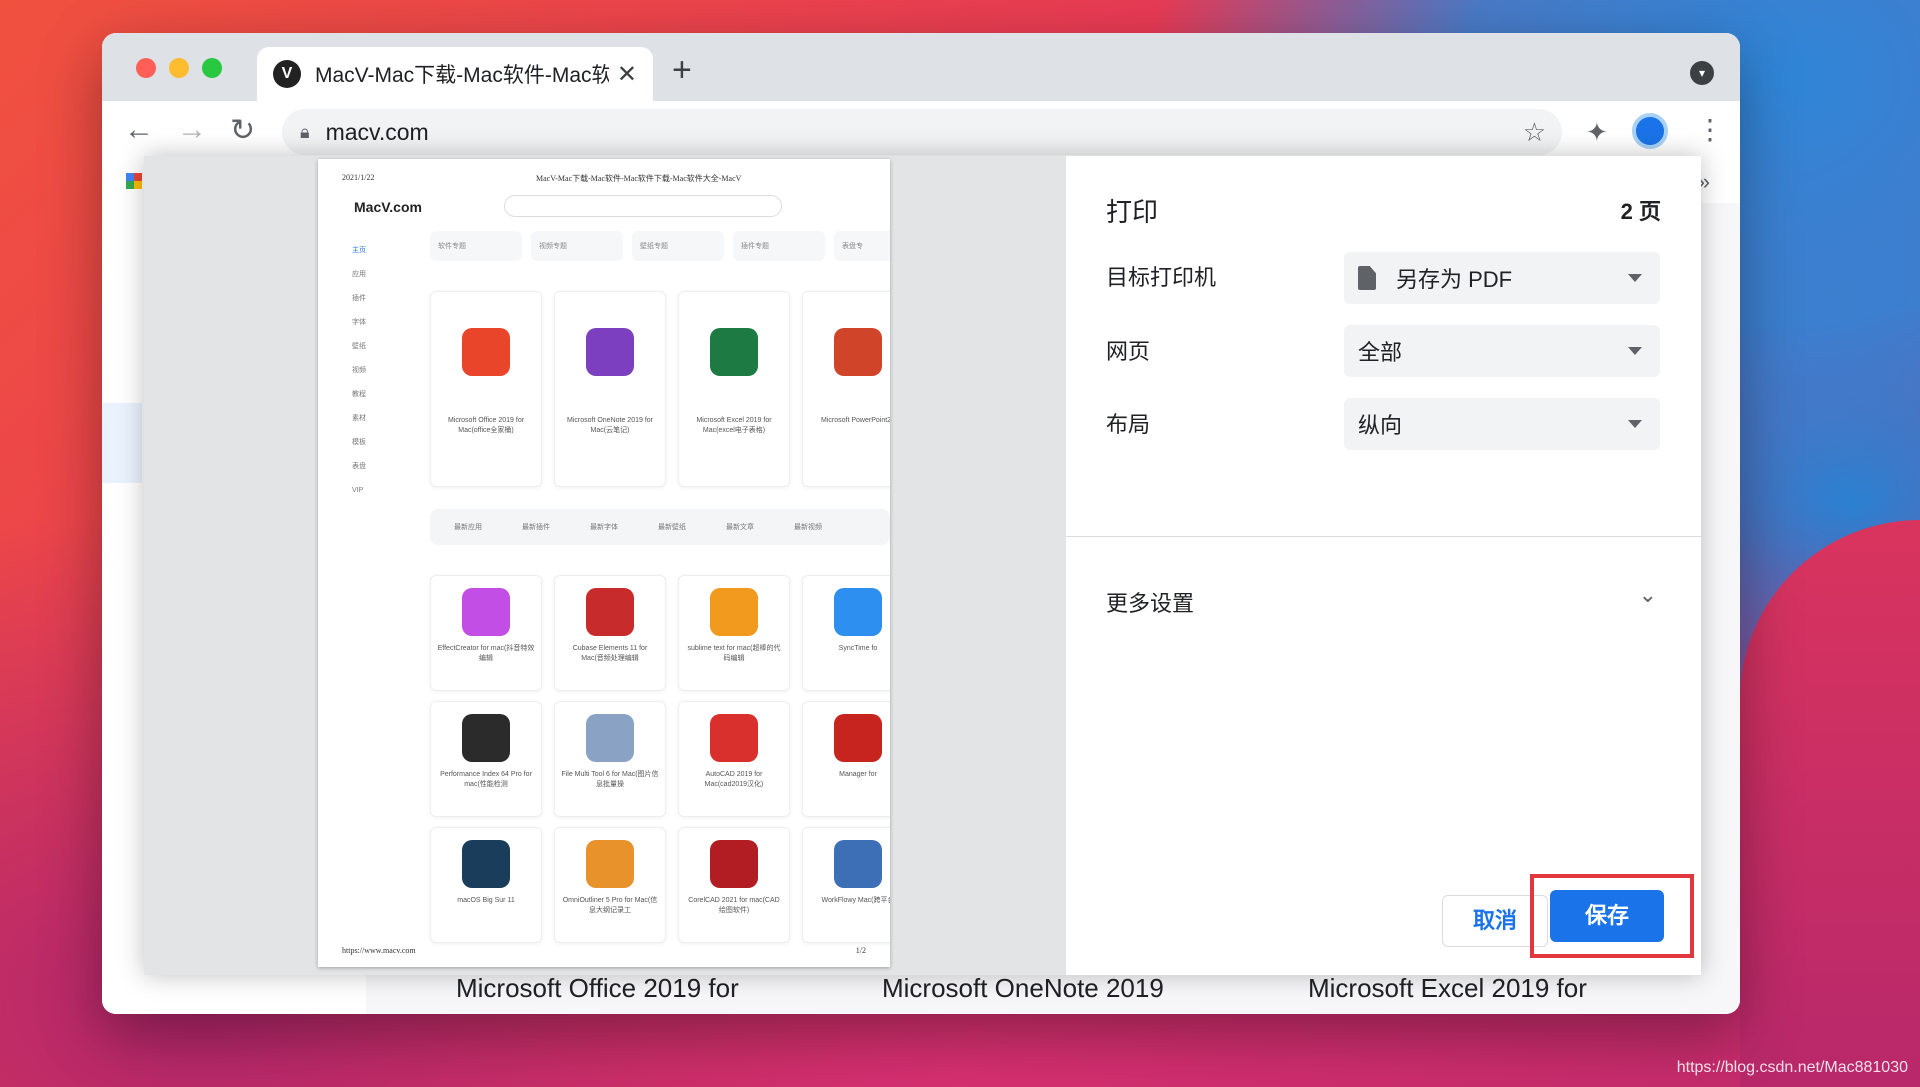 The image size is (1920, 1087). I want to click on preview-app-card: CorelCAD 2021 for mac(CAD绘图软件), so click(734, 885).